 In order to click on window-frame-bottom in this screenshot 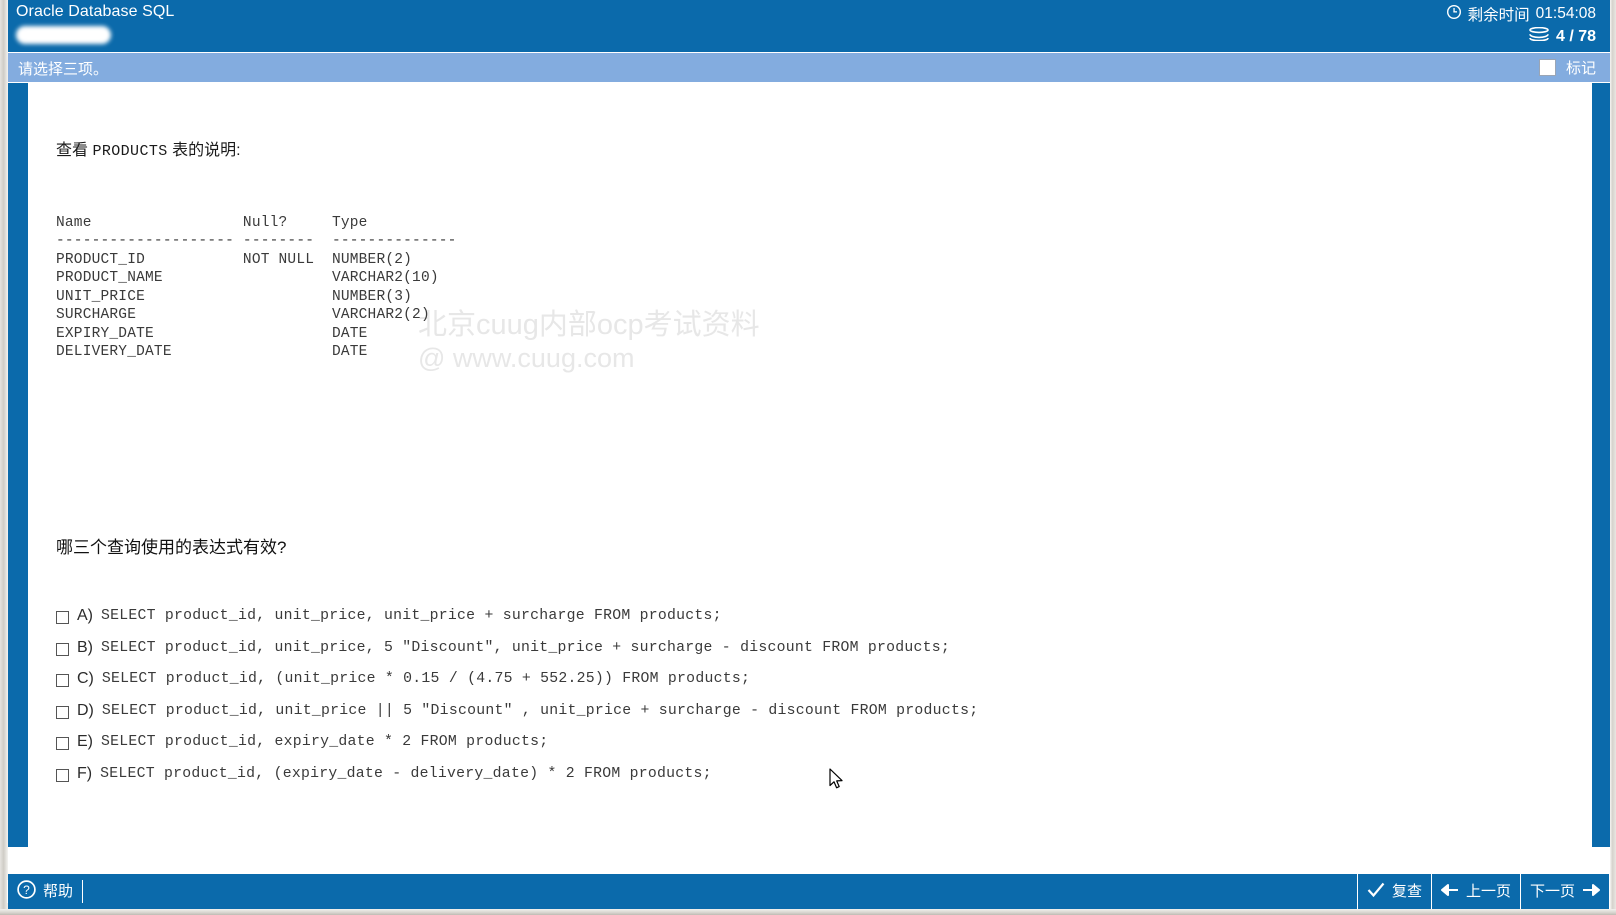, I will do `click(808, 912)`.